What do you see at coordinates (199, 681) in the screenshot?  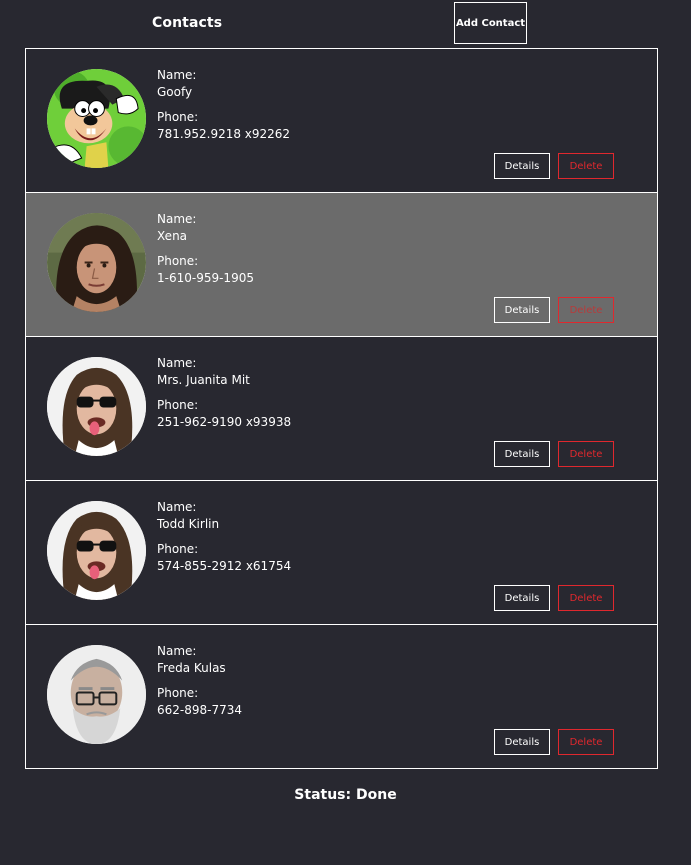 I see `contact-info: Name: Freda Kulas Phone: 662-898-7734` at bounding box center [199, 681].